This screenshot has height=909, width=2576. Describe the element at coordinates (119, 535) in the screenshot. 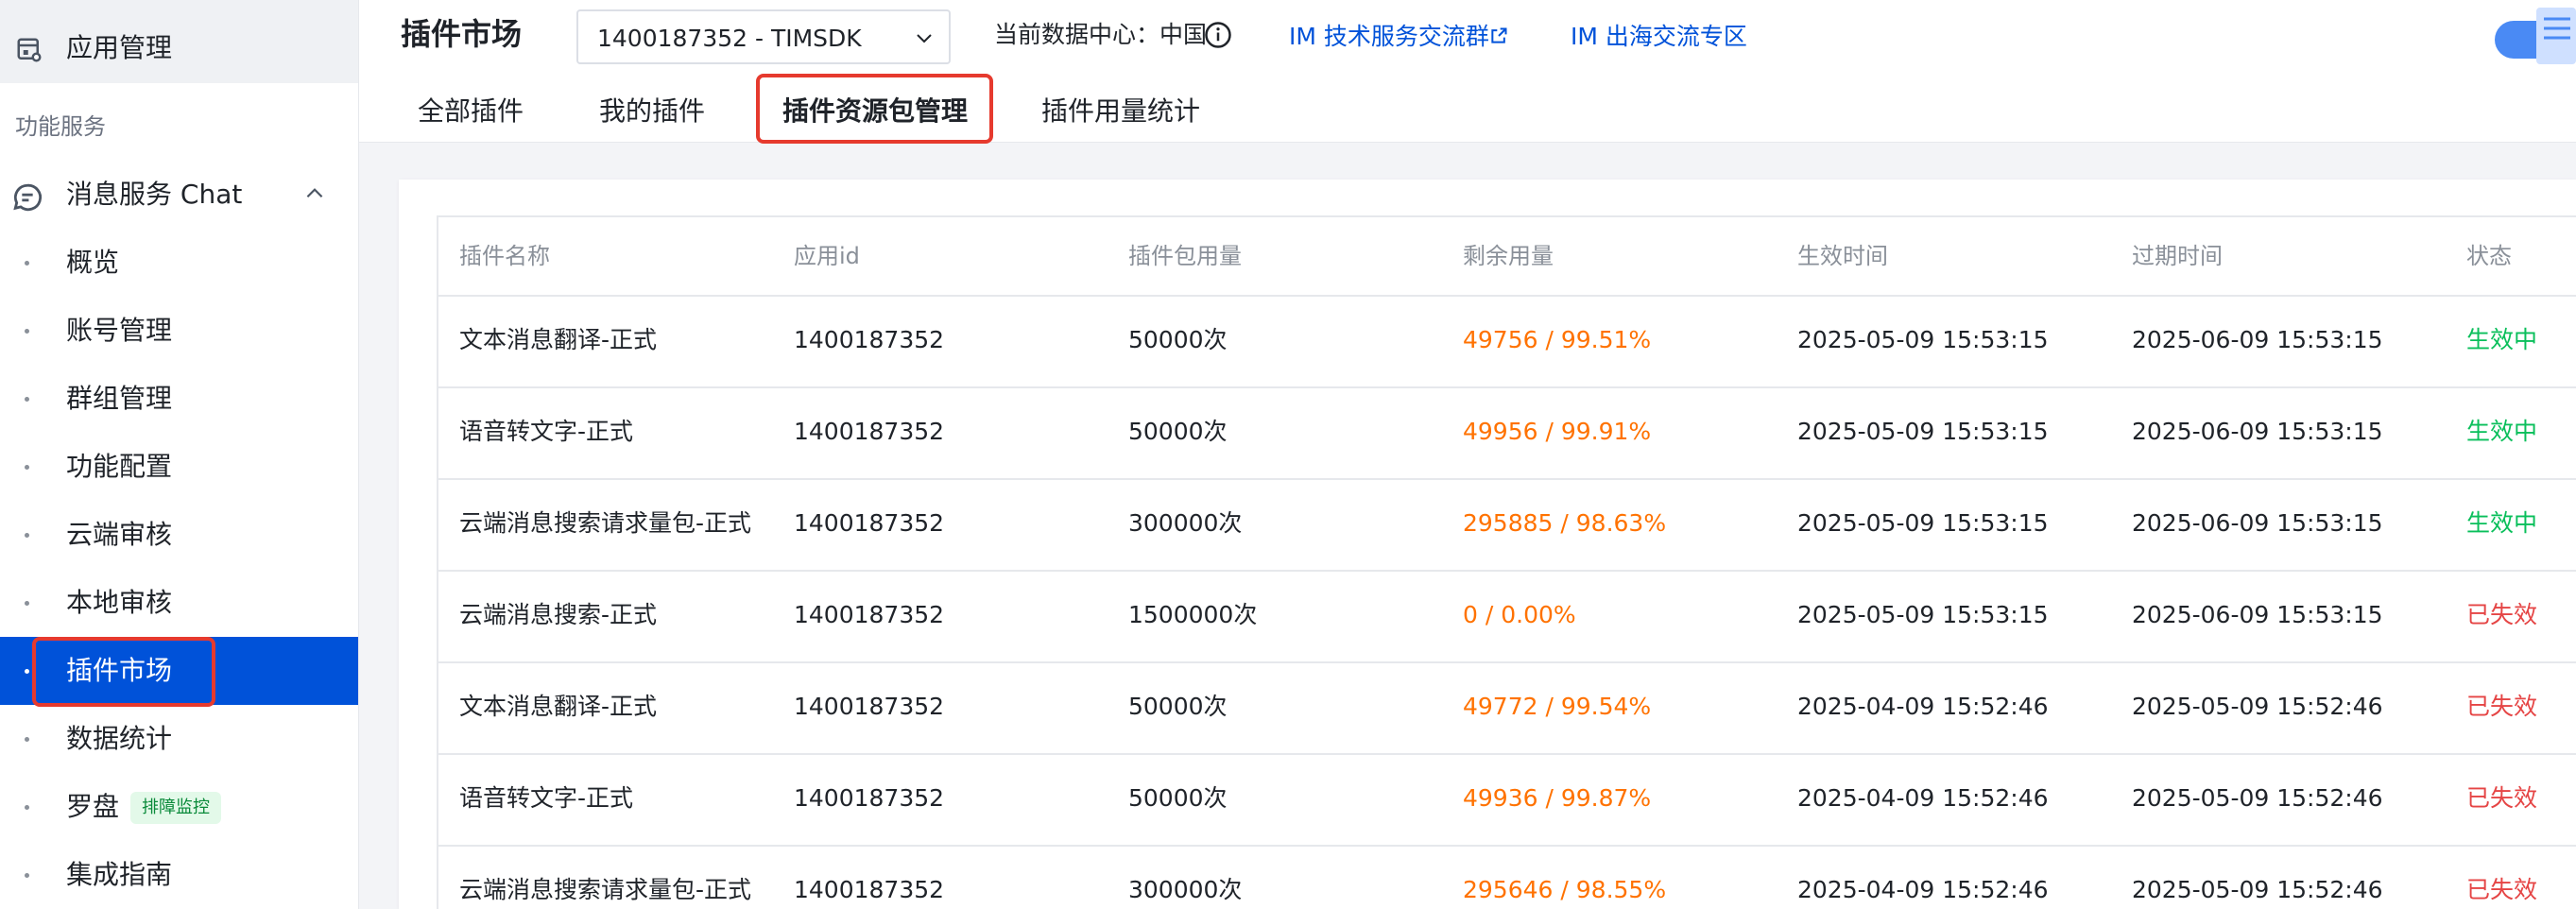

I see `sidebar-item-label: 云端审核` at that location.